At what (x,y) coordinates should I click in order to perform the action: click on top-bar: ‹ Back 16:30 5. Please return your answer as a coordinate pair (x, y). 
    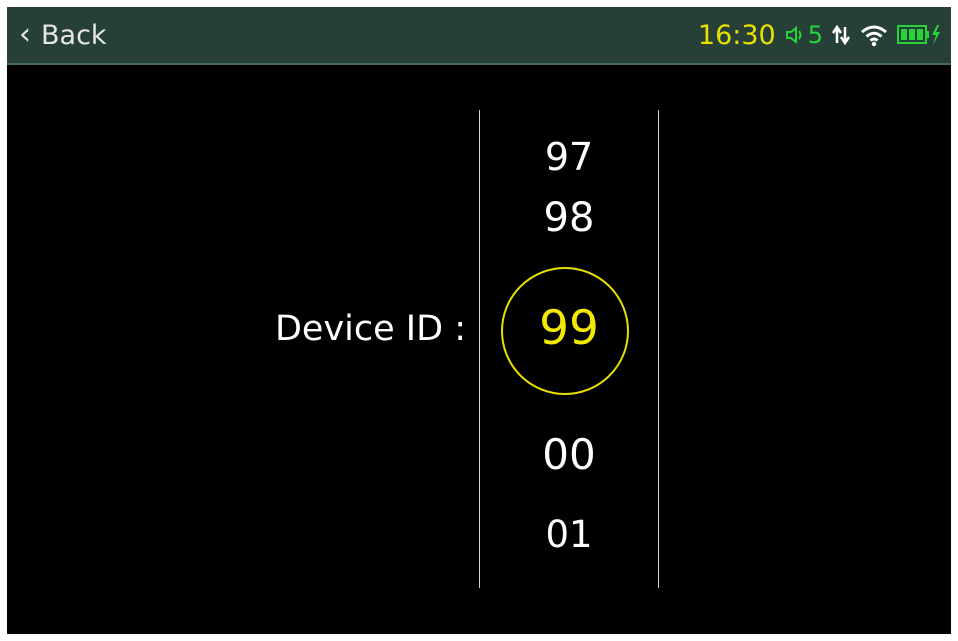
    Looking at the image, I should click on (479, 36).